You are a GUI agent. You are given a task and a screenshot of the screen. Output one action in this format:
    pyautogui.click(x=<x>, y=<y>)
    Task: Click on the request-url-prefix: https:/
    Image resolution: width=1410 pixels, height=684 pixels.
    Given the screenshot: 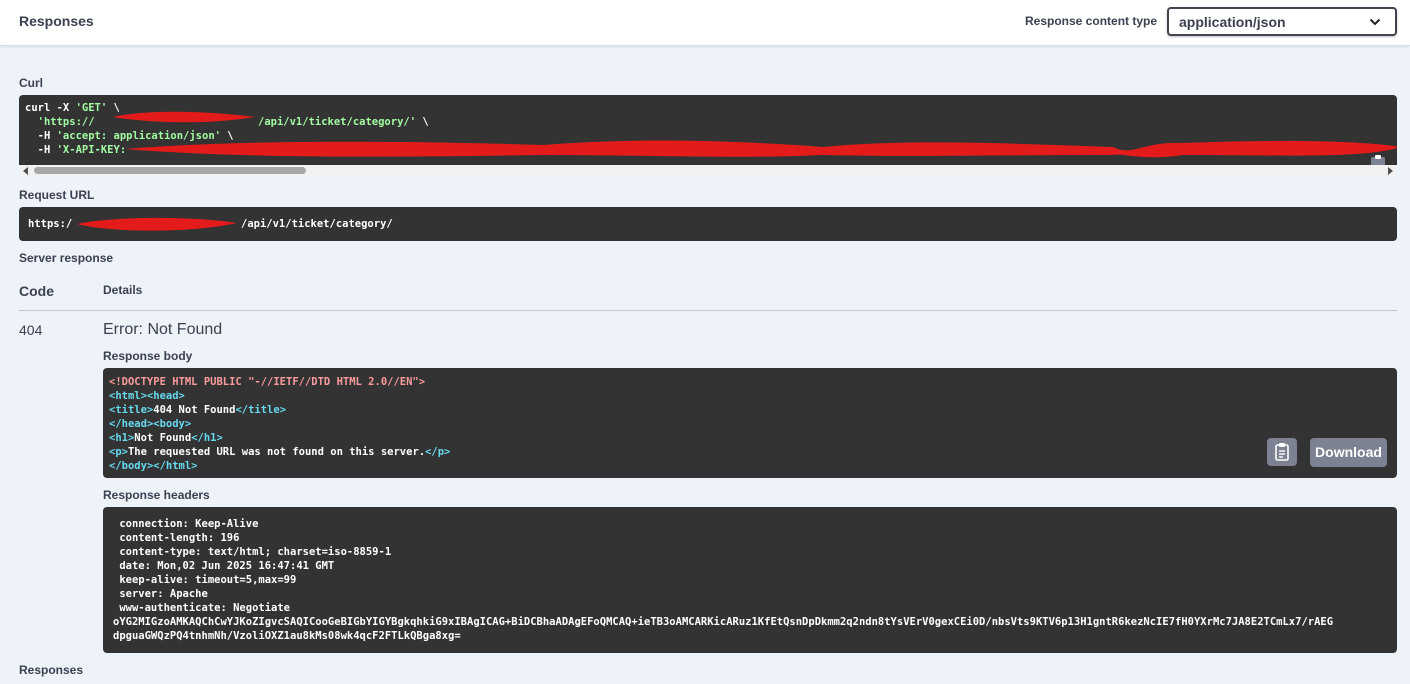 What is the action you would take?
    pyautogui.click(x=50, y=224)
    